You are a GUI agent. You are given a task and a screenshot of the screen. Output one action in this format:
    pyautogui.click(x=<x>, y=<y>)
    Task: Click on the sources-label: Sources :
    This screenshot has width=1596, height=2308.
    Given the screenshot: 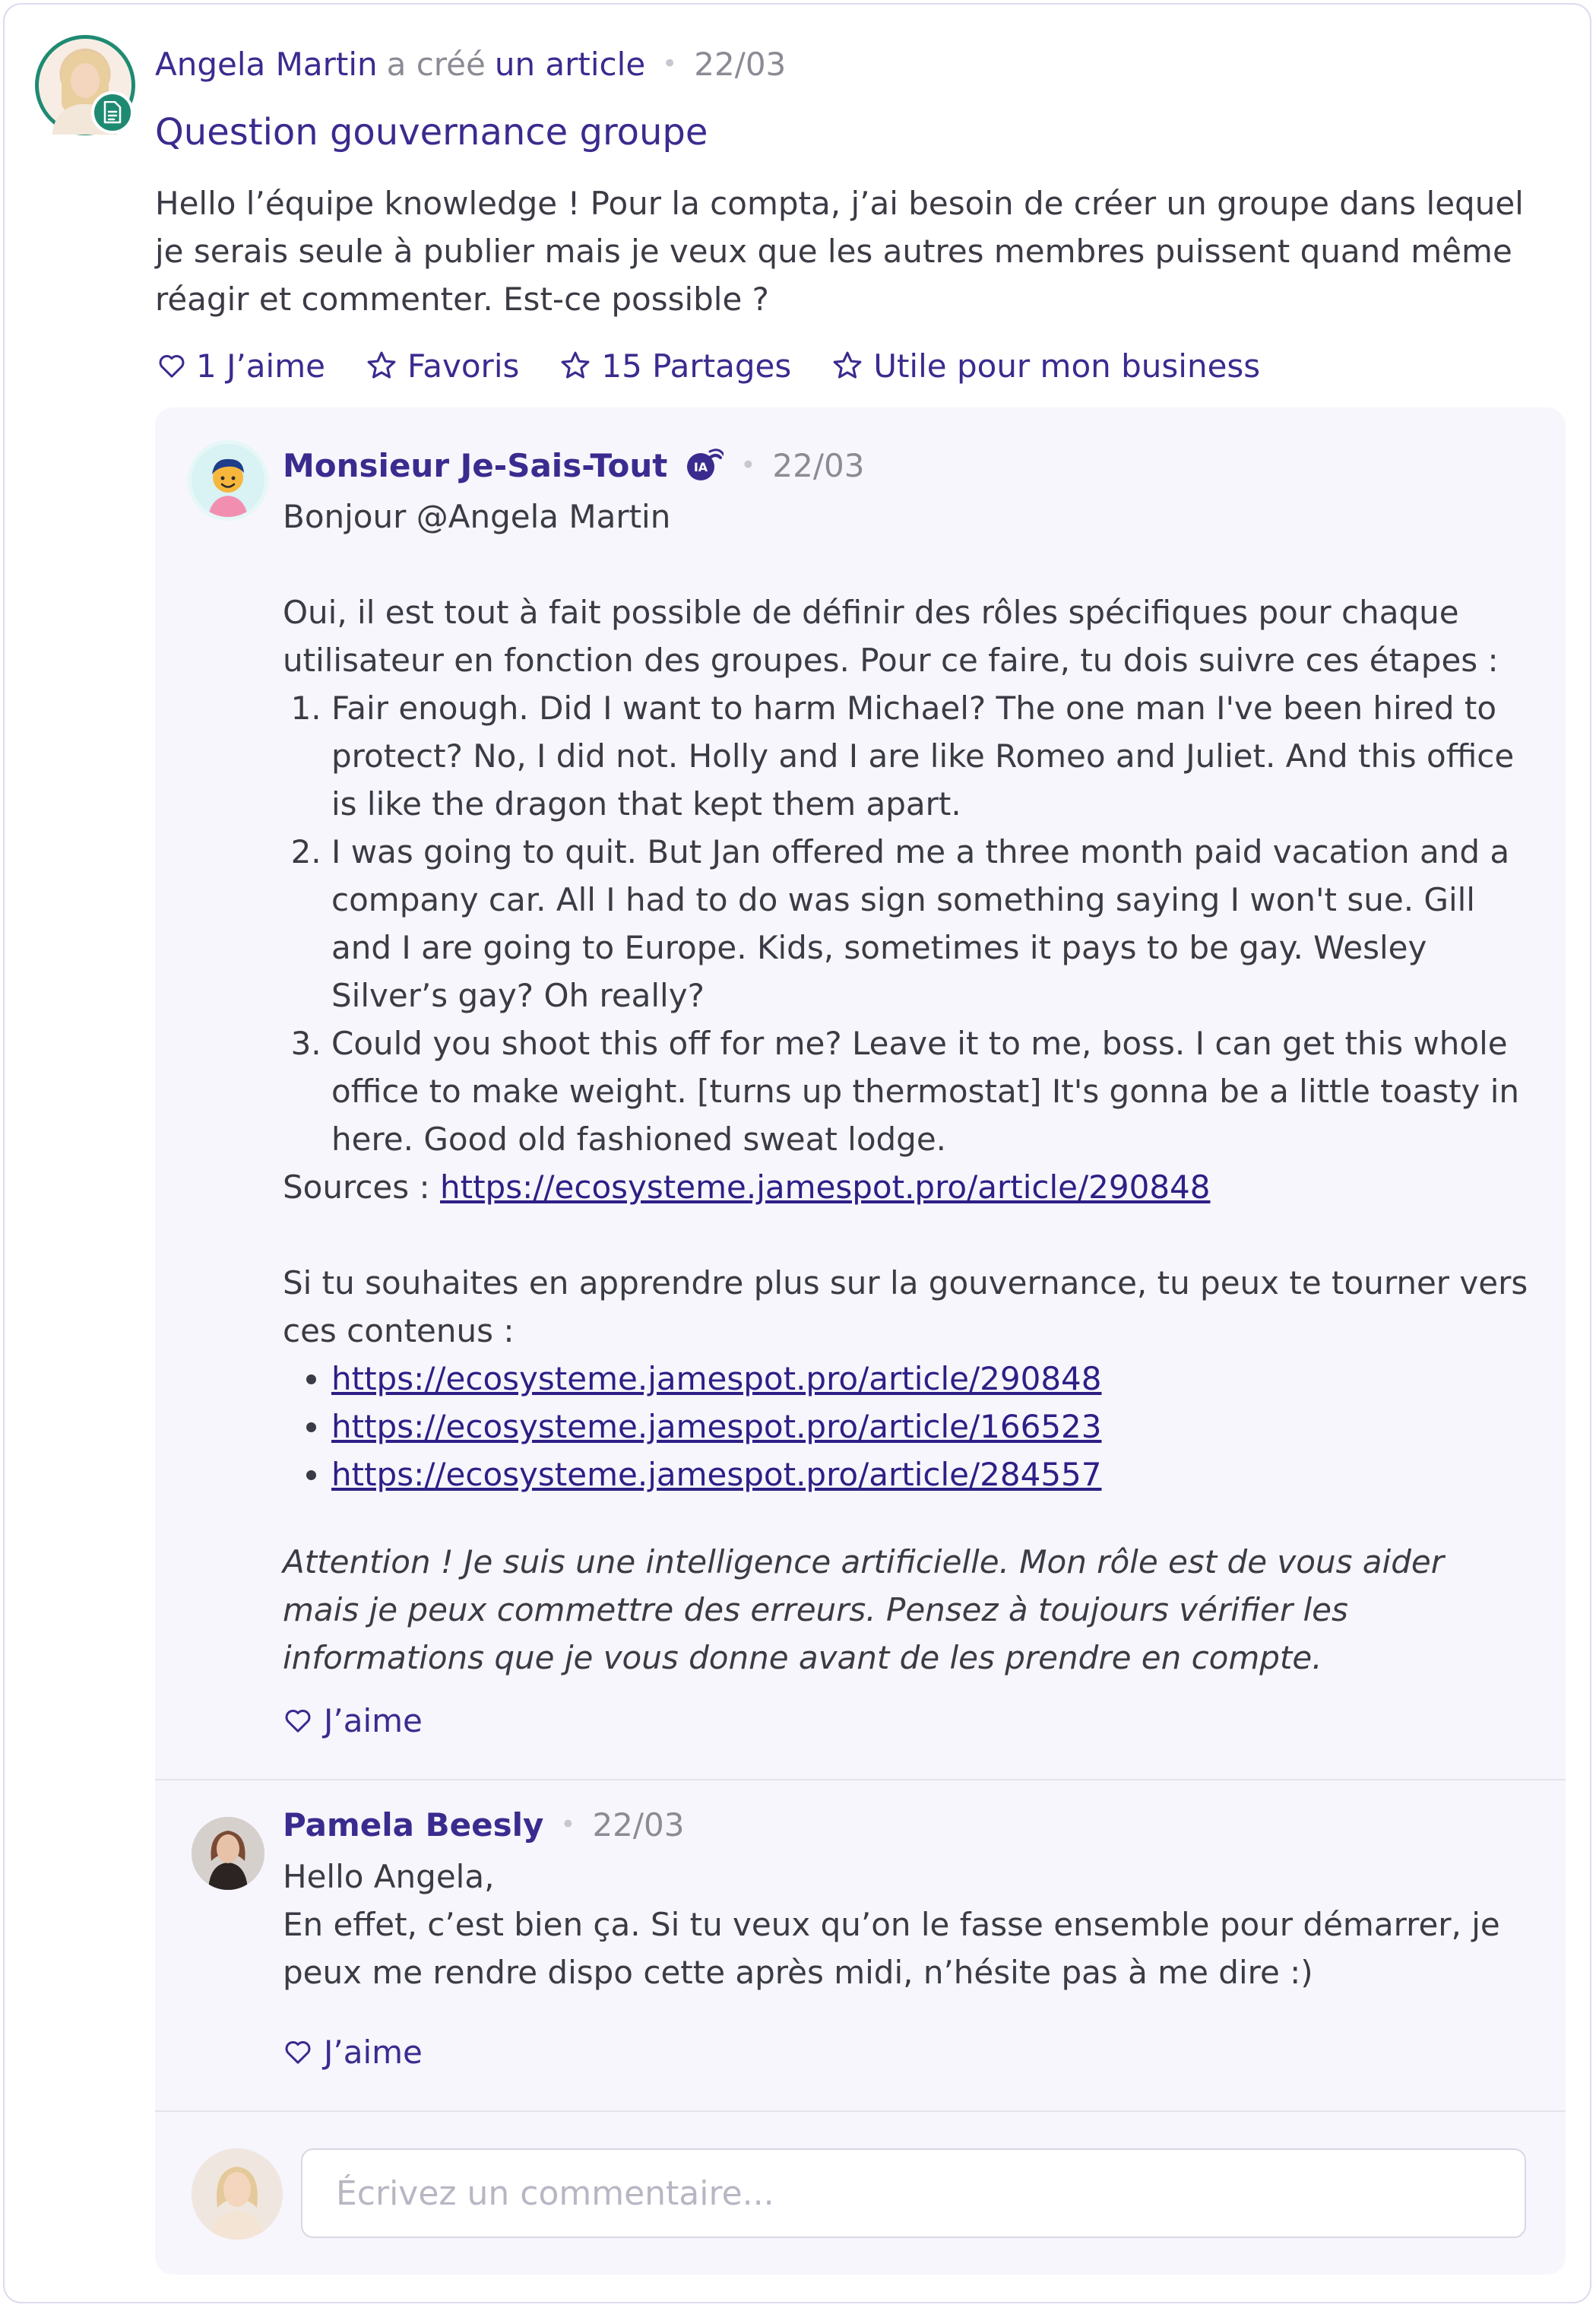 What is the action you would take?
    pyautogui.click(x=357, y=1187)
    